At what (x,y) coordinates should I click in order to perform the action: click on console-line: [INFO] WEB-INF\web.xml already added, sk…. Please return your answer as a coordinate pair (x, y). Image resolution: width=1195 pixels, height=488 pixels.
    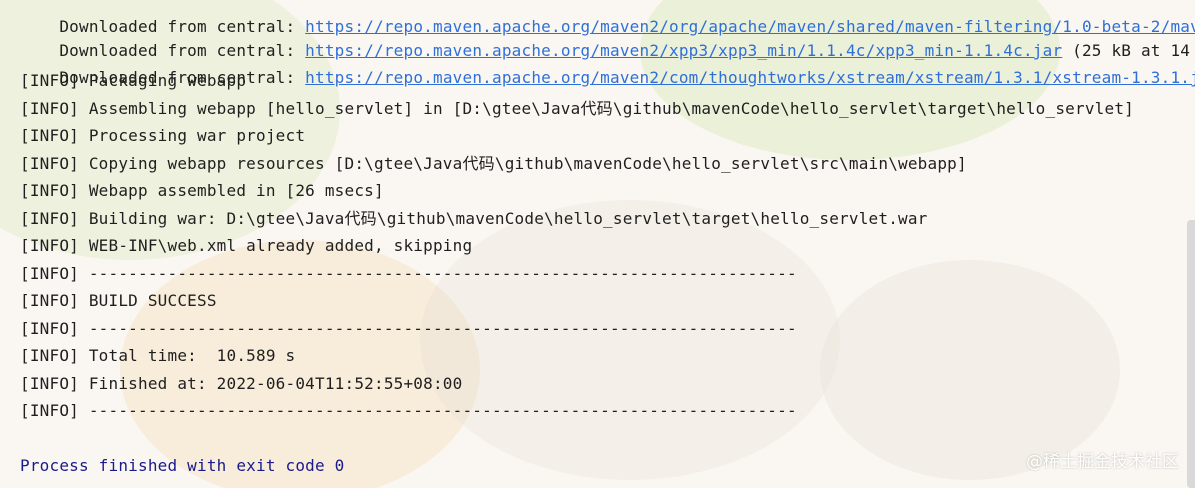
    Looking at the image, I should click on (246, 245).